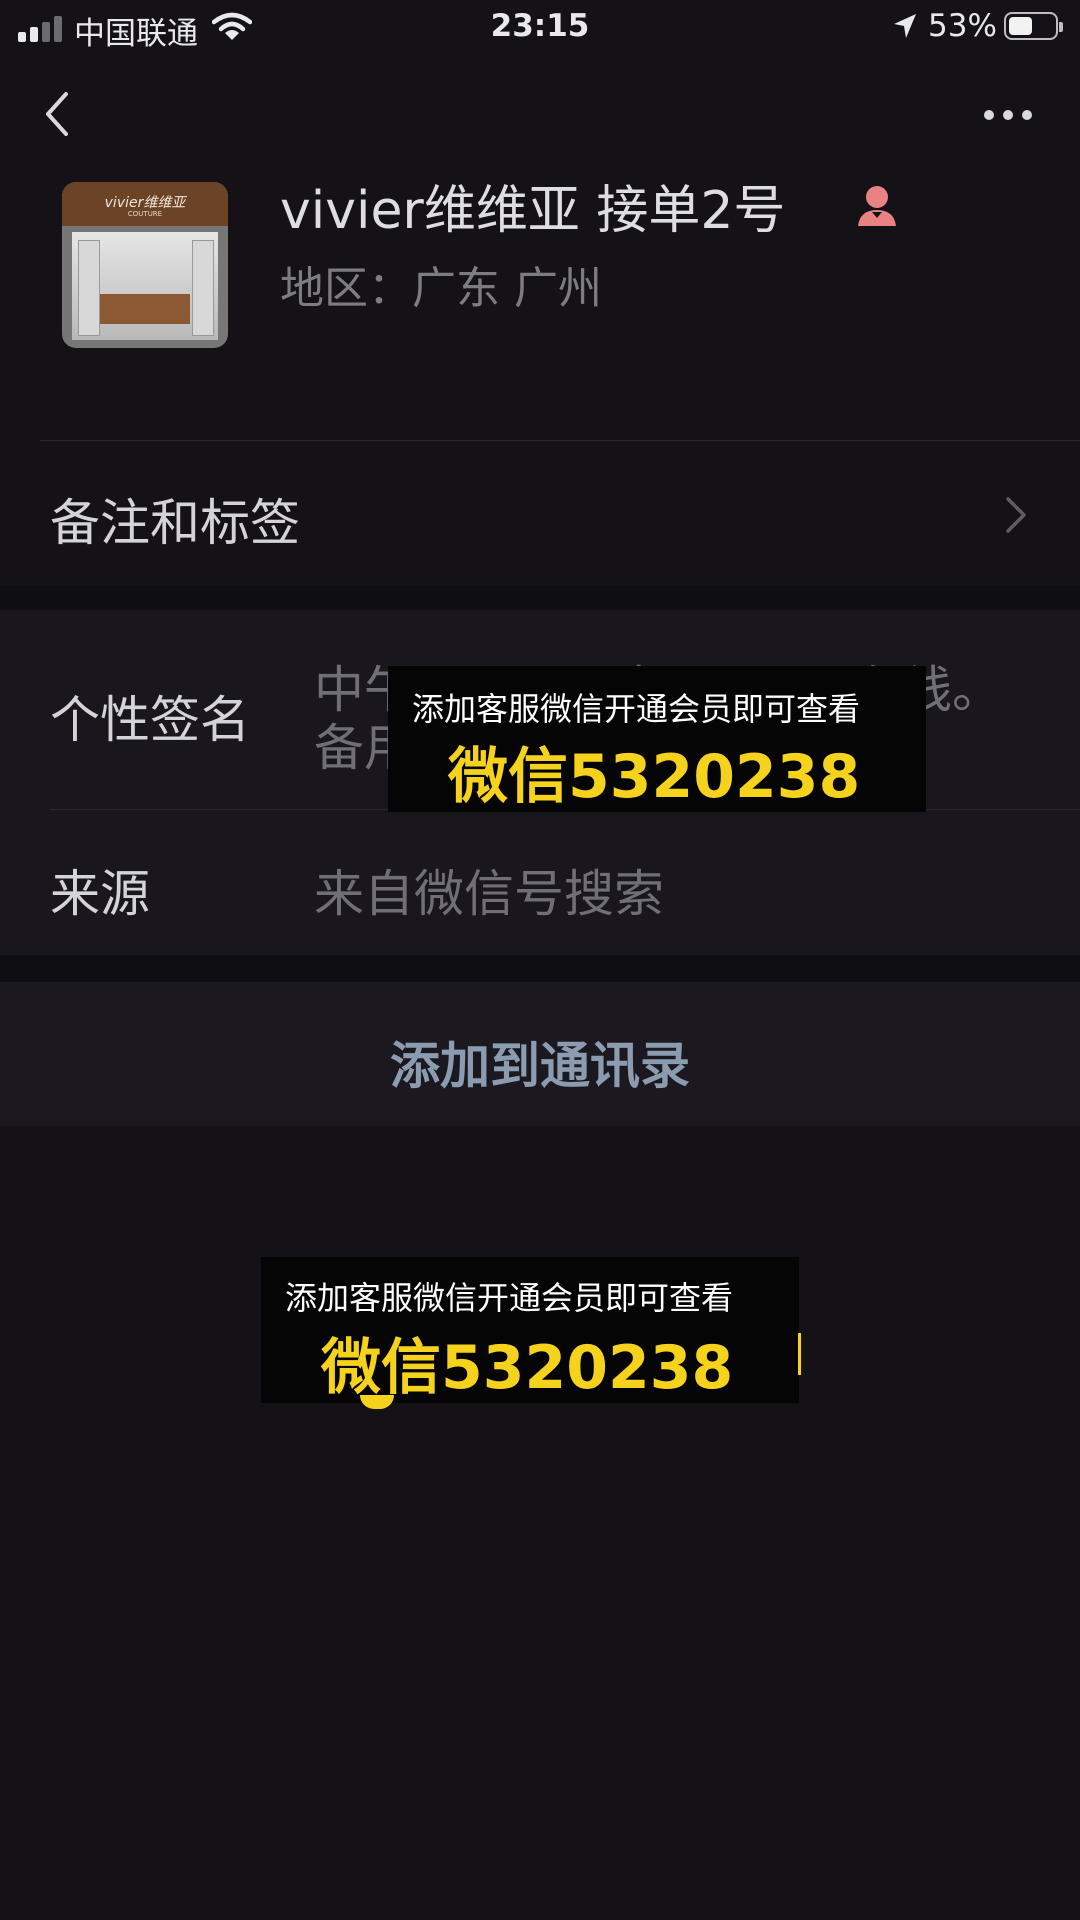 The height and width of the screenshot is (1920, 1080). I want to click on back-button, so click(60, 114).